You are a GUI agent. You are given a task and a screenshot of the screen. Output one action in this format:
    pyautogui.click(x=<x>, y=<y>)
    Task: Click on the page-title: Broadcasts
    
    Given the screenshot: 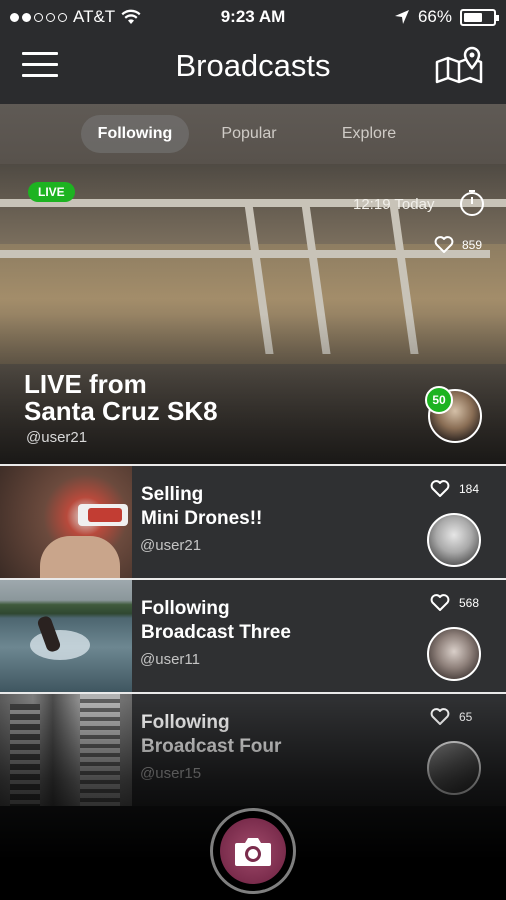 What is the action you would take?
    pyautogui.click(x=253, y=65)
    